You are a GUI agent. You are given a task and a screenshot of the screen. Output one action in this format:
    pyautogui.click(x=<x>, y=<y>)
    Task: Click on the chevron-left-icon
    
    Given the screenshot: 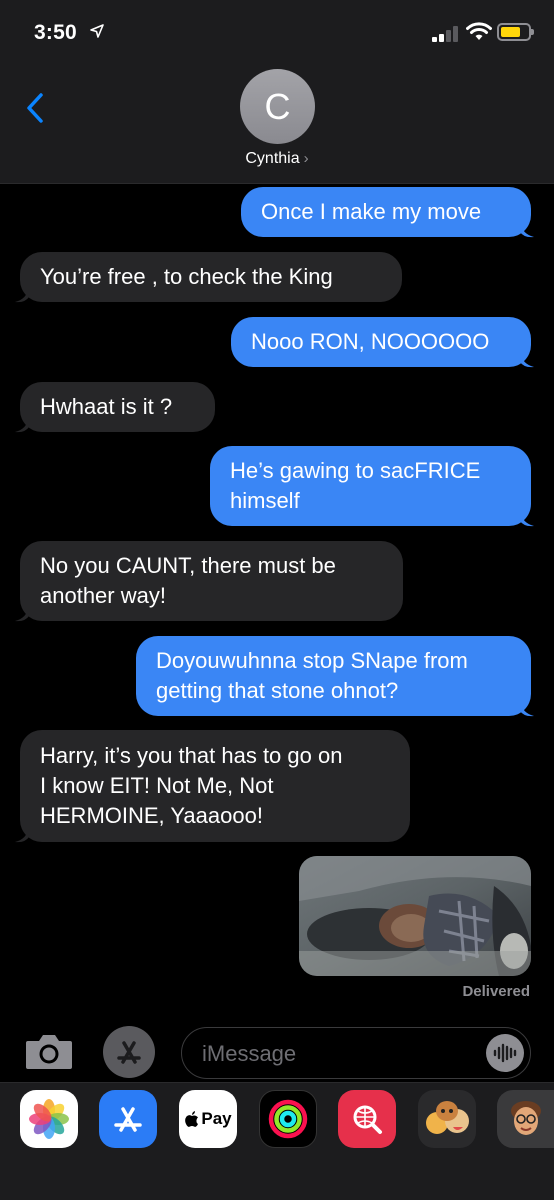 What is the action you would take?
    pyautogui.click(x=35, y=108)
    